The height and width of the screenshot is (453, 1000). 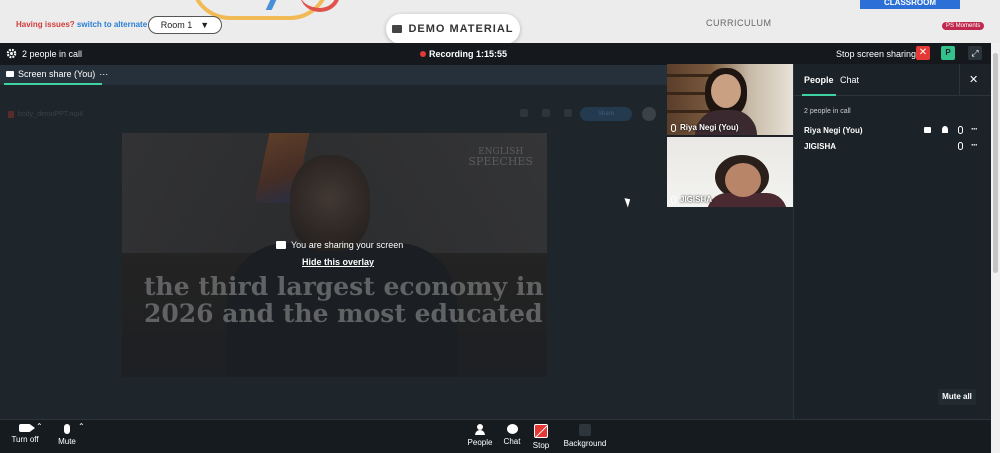 I want to click on person-name: Riya Negi (You), so click(x=833, y=130).